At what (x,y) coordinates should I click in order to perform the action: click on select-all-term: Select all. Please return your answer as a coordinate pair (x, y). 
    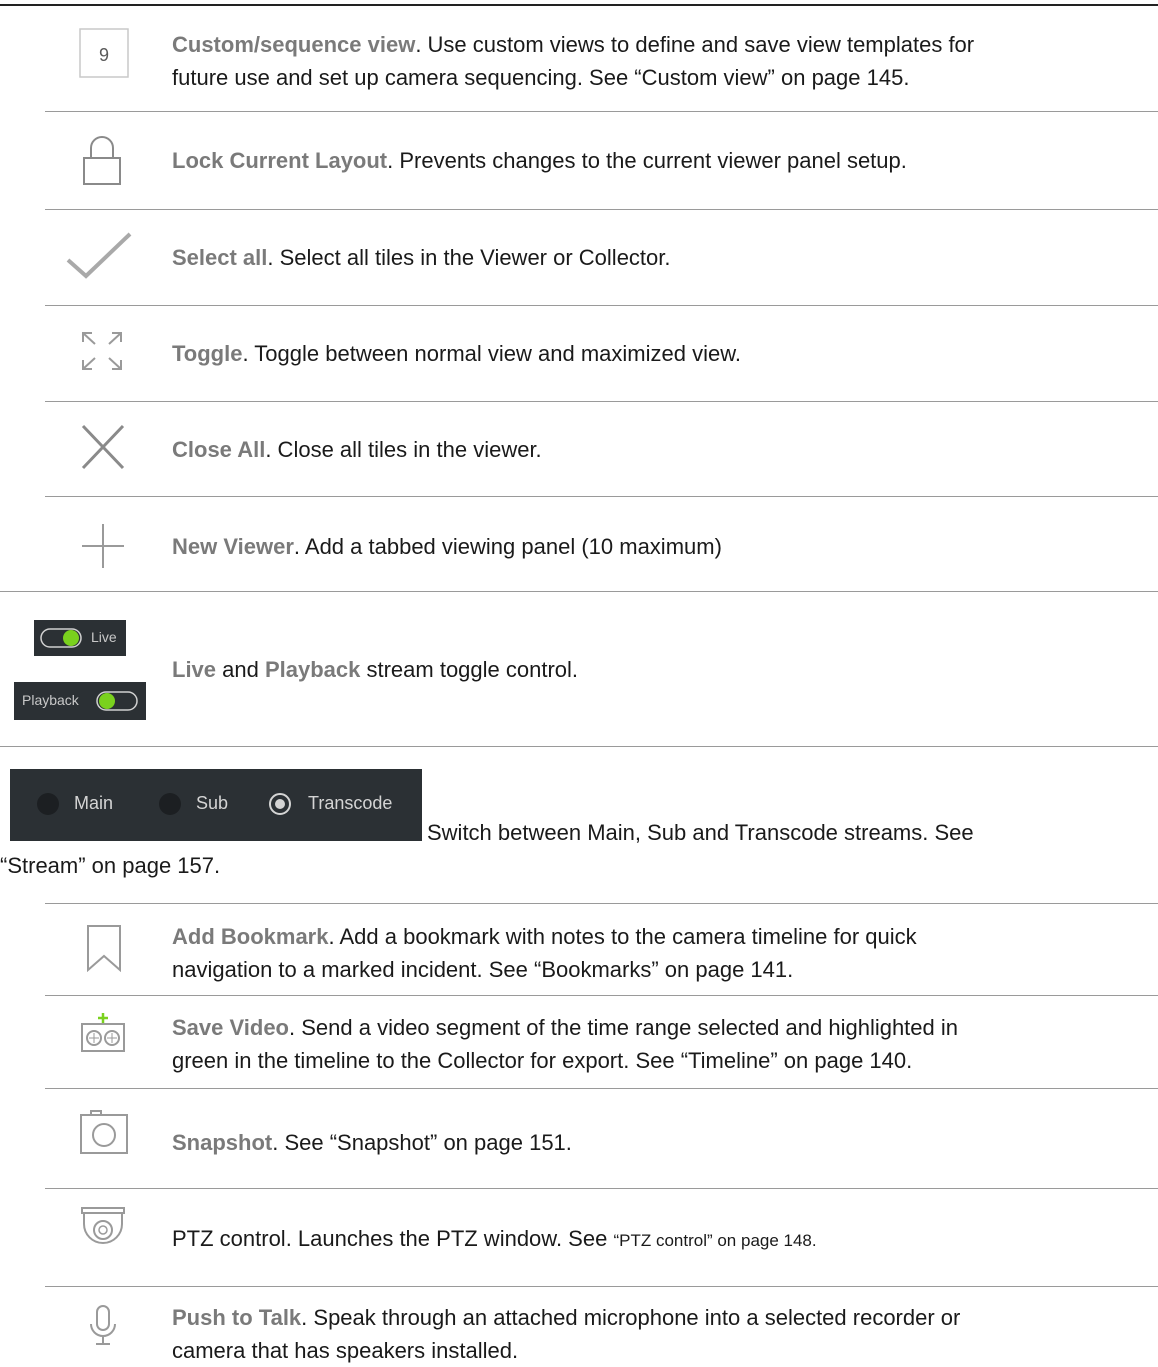
    Looking at the image, I should click on (220, 257).